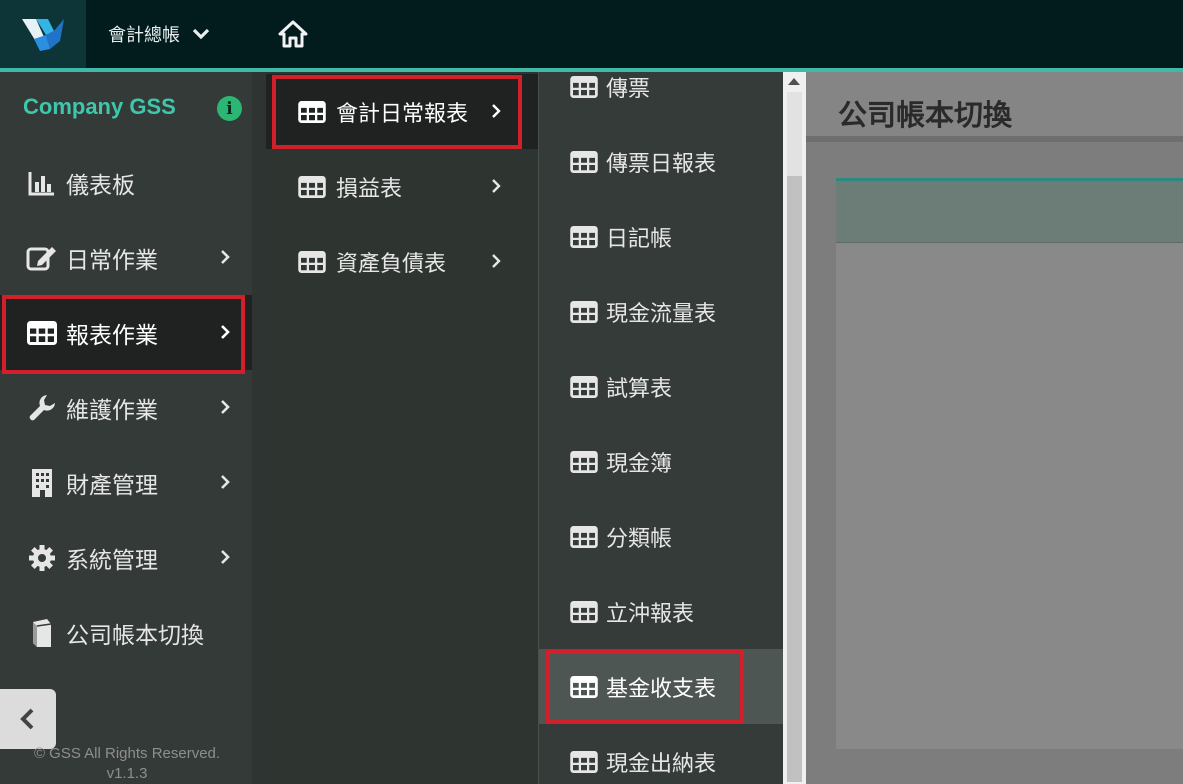 This screenshot has height=784, width=1183. What do you see at coordinates (229, 108) in the screenshot?
I see `info-icon: i` at bounding box center [229, 108].